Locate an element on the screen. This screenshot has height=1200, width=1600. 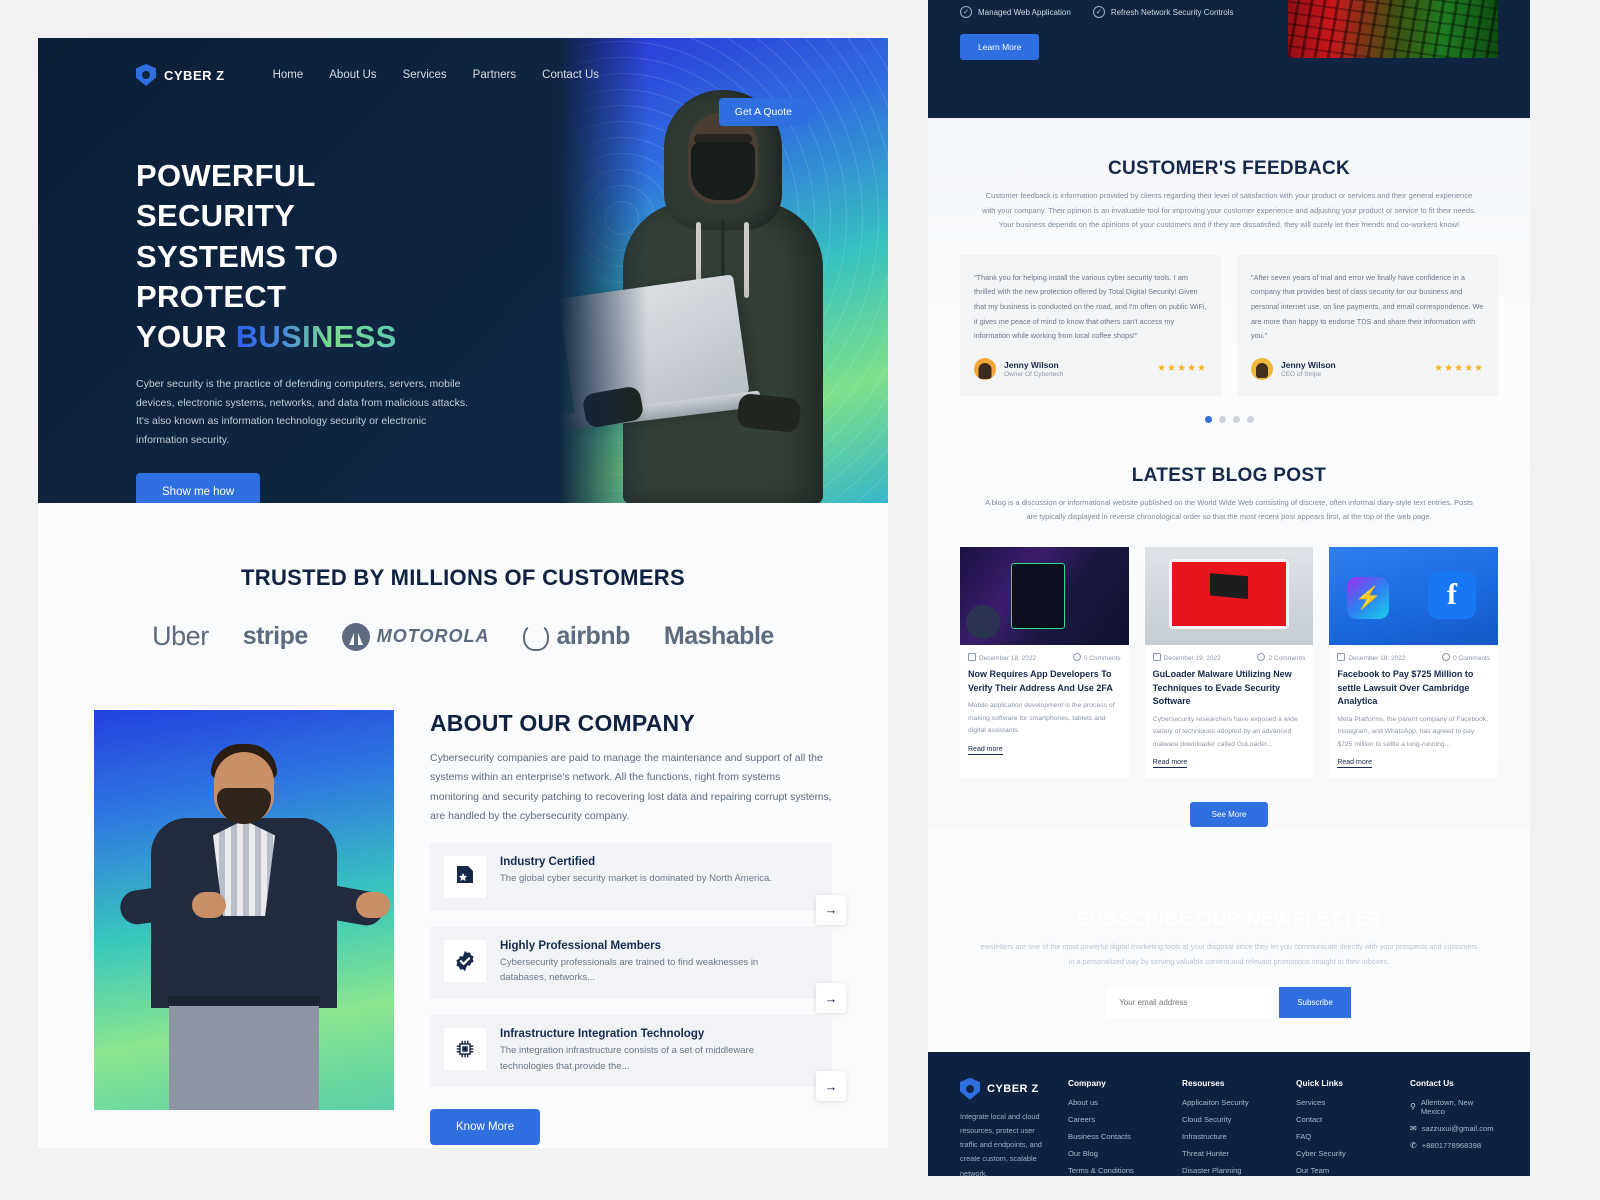
footer-link: Applicaiton Security is located at coordinates (1226, 1102).